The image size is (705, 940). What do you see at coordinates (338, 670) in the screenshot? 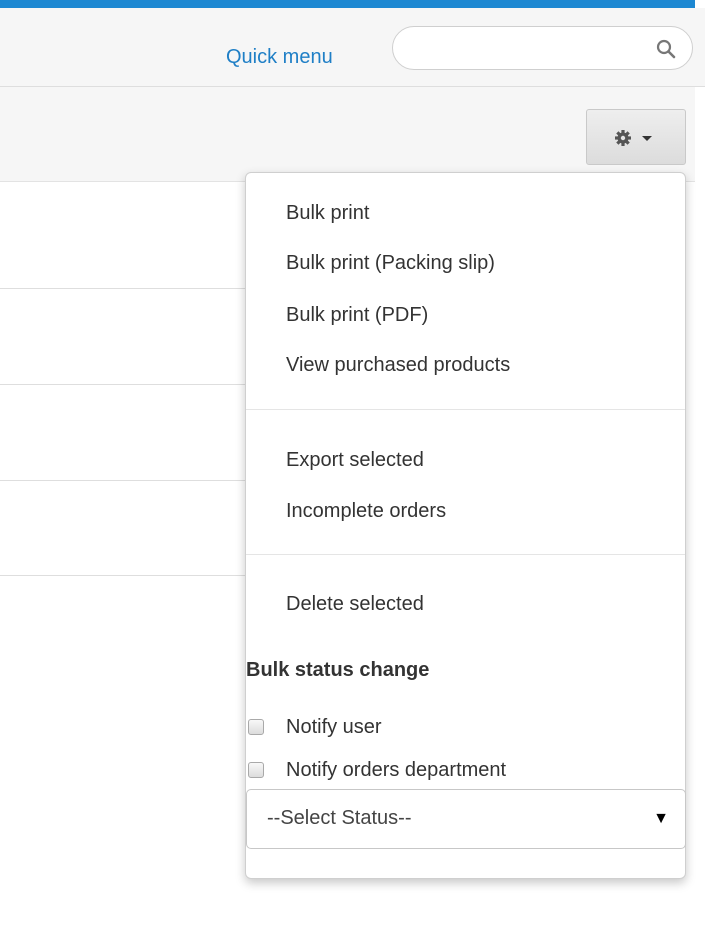
I see `bulk-status-change-heading: Bulk status change` at bounding box center [338, 670].